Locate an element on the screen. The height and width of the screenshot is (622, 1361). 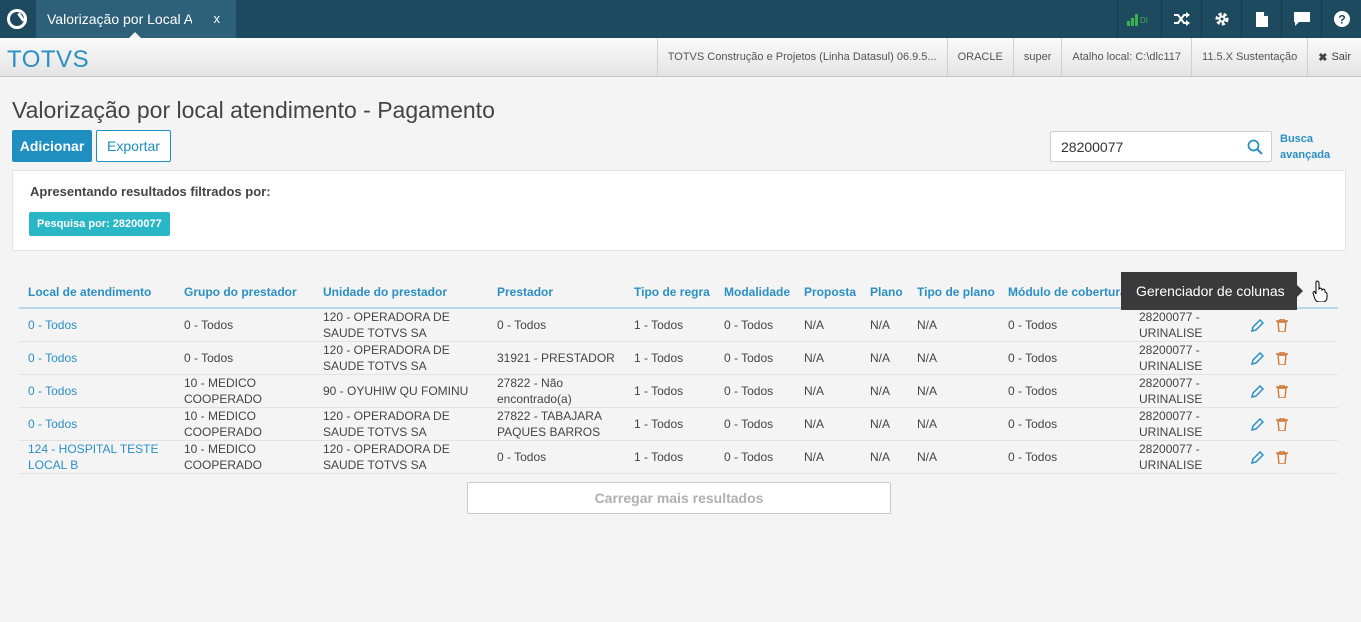
logout-label: Sair is located at coordinates (1341, 57).